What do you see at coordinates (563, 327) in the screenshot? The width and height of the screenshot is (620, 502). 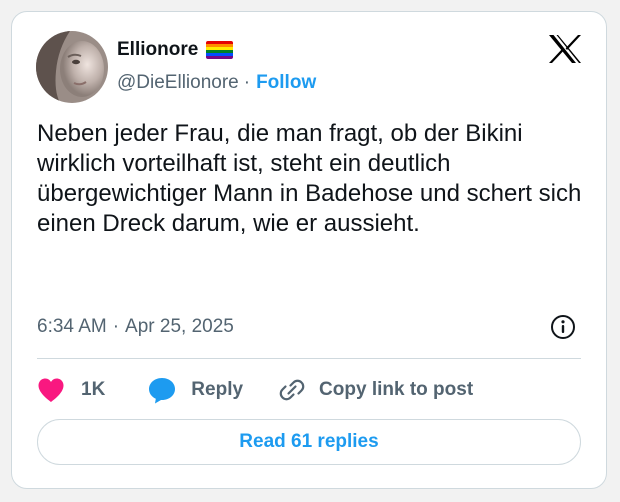 I see `info-icon` at bounding box center [563, 327].